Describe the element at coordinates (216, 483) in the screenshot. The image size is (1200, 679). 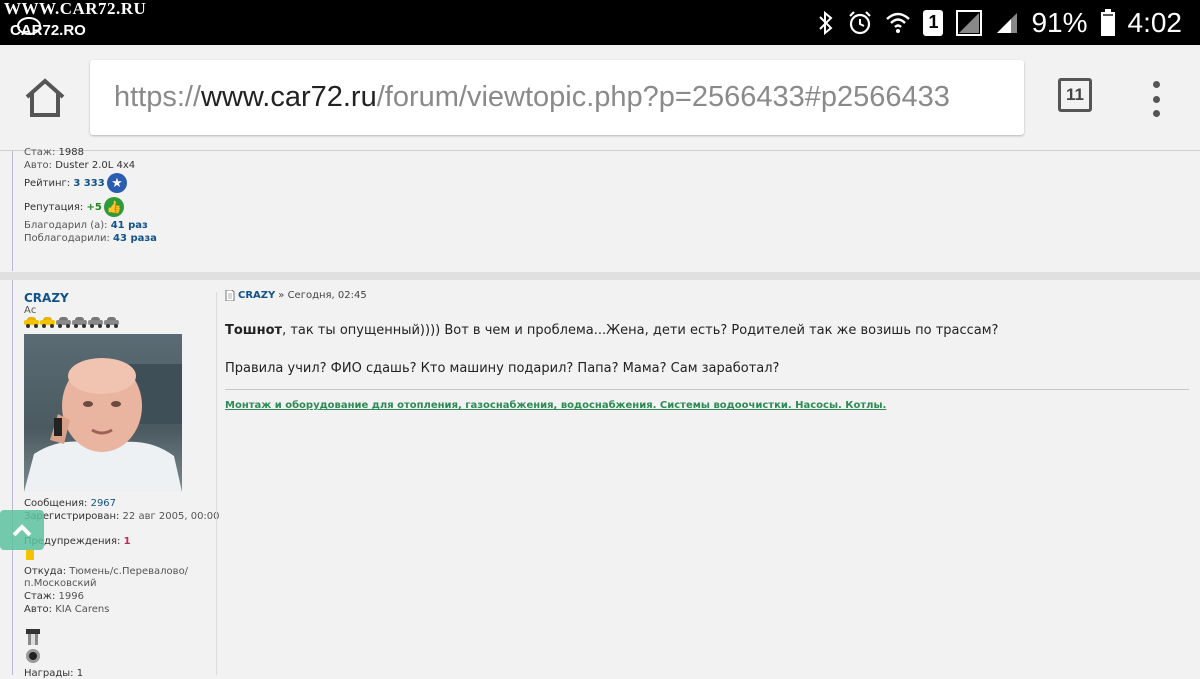
I see `post-divider` at that location.